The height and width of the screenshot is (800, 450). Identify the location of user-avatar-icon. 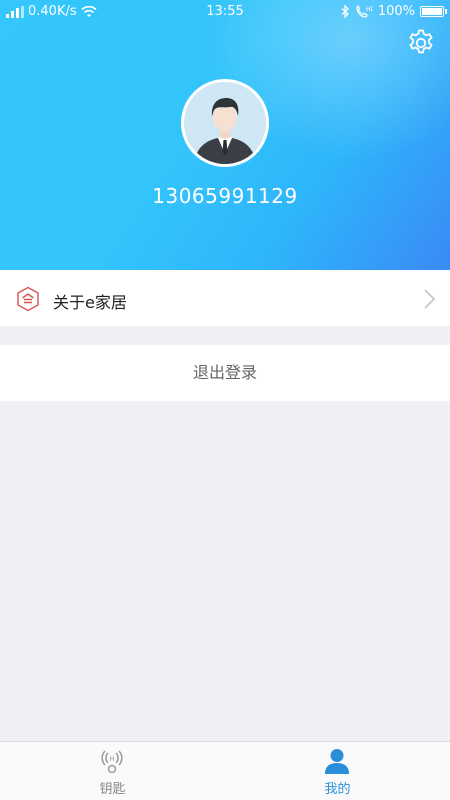
(225, 123).